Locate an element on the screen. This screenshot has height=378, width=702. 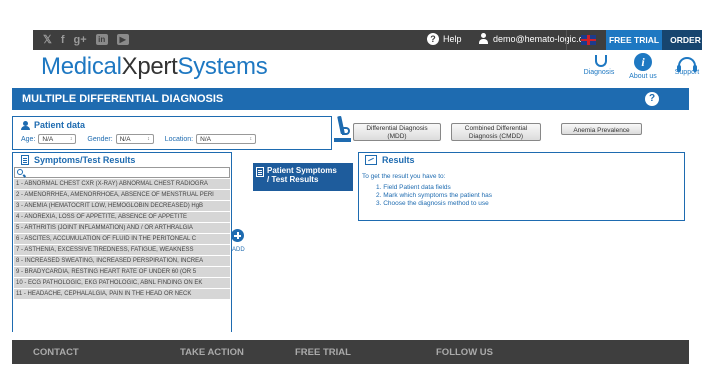
order-button: ORDER is located at coordinates (682, 40).